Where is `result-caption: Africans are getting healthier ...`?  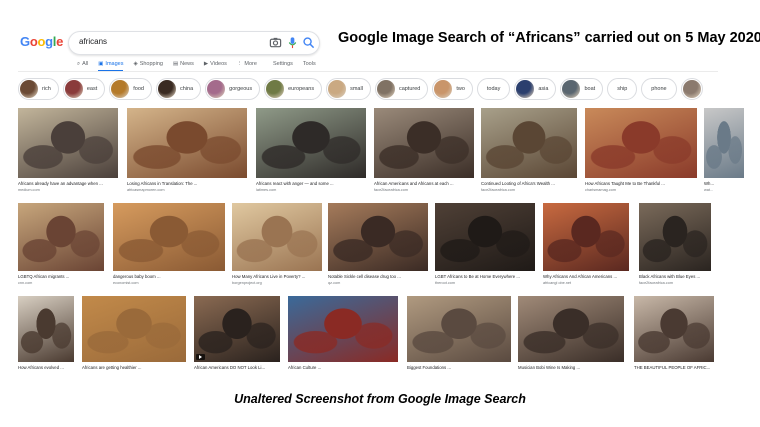 result-caption: Africans are getting healthier ... is located at coordinates (134, 367).